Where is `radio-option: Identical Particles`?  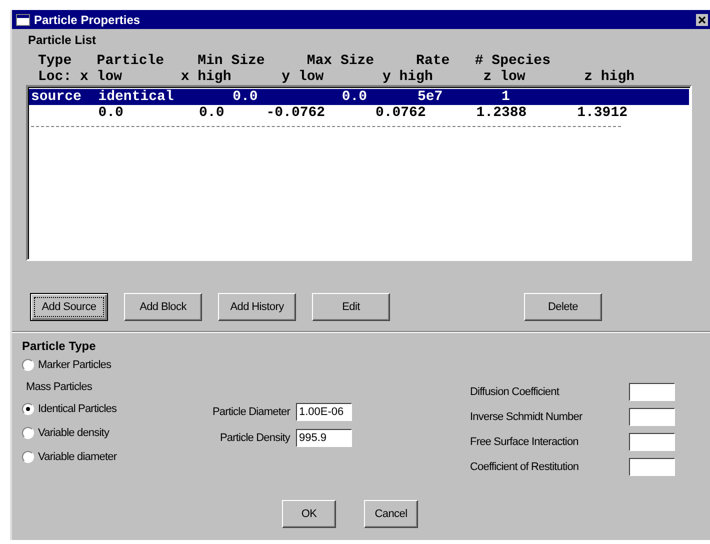 radio-option: Identical Particles is located at coordinates (95, 409).